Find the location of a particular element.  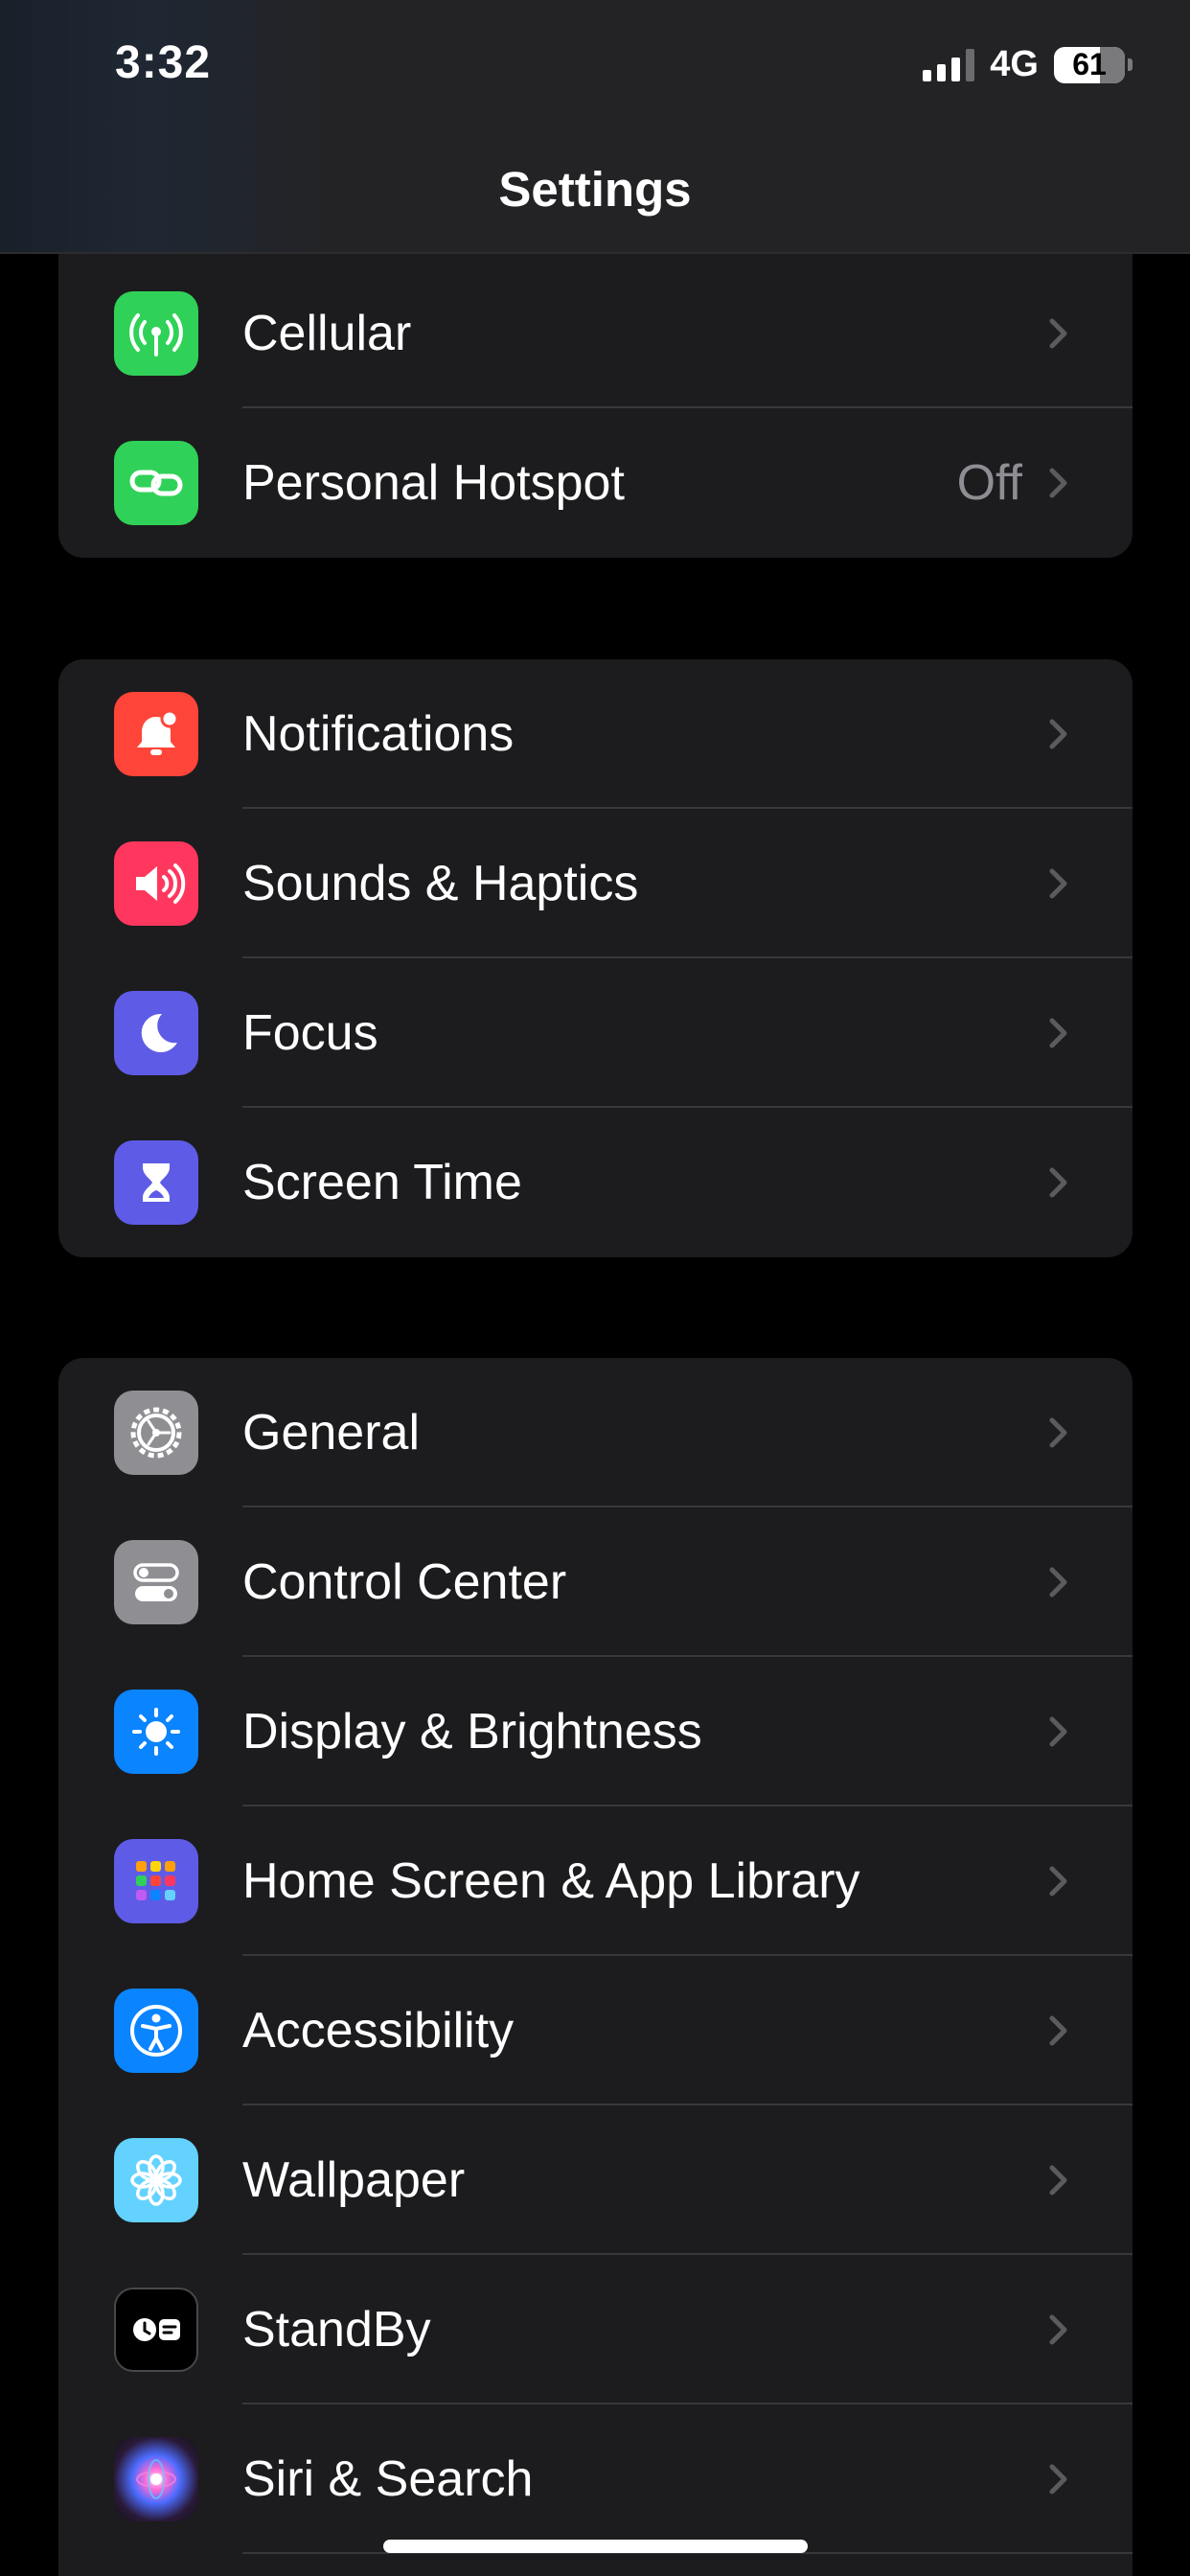

navigation-header: 3:32 4G 61 Settings is located at coordinates (595, 127).